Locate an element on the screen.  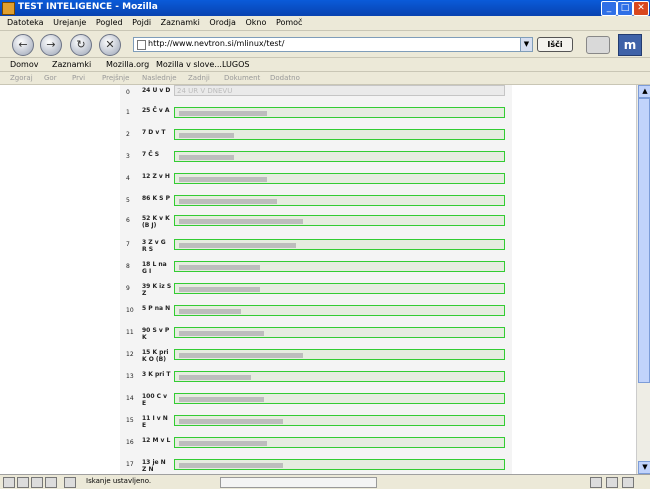
menu-view: Pogled is located at coordinates (109, 23).